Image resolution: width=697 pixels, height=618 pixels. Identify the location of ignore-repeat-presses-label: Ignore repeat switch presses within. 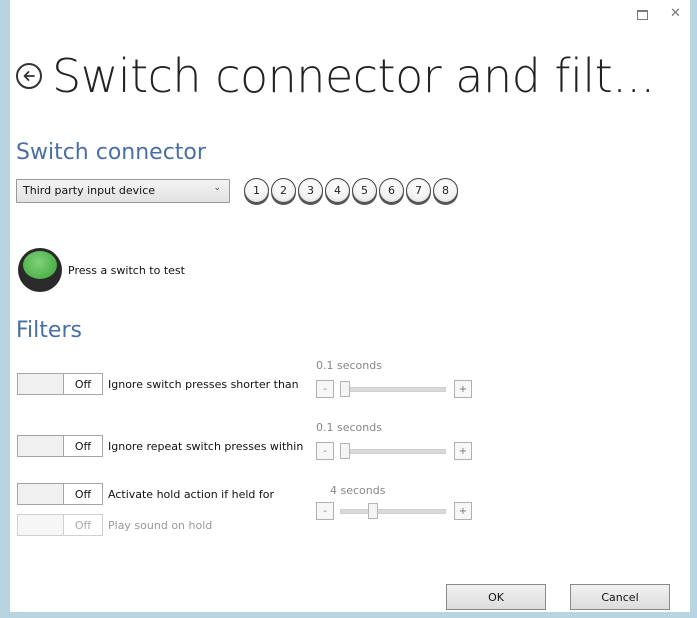
(206, 446).